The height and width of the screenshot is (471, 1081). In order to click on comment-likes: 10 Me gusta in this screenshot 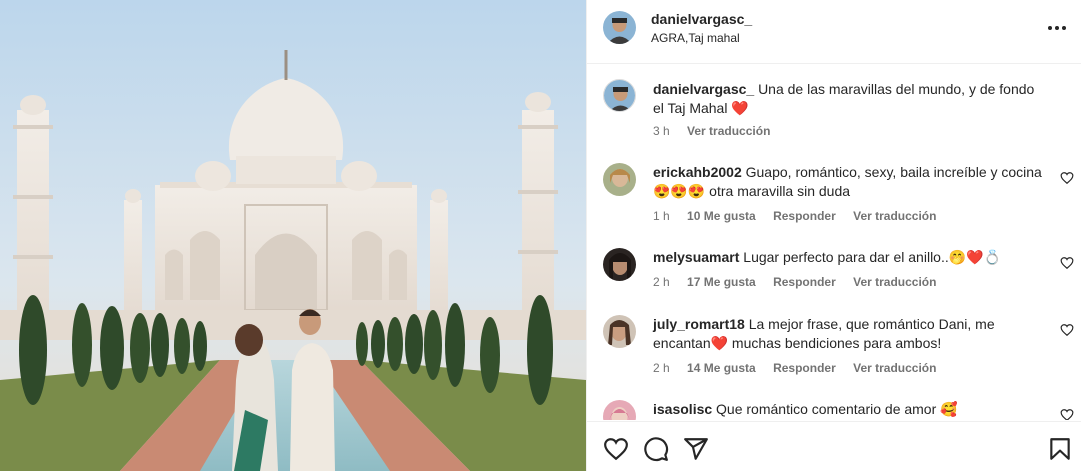, I will do `click(721, 216)`.